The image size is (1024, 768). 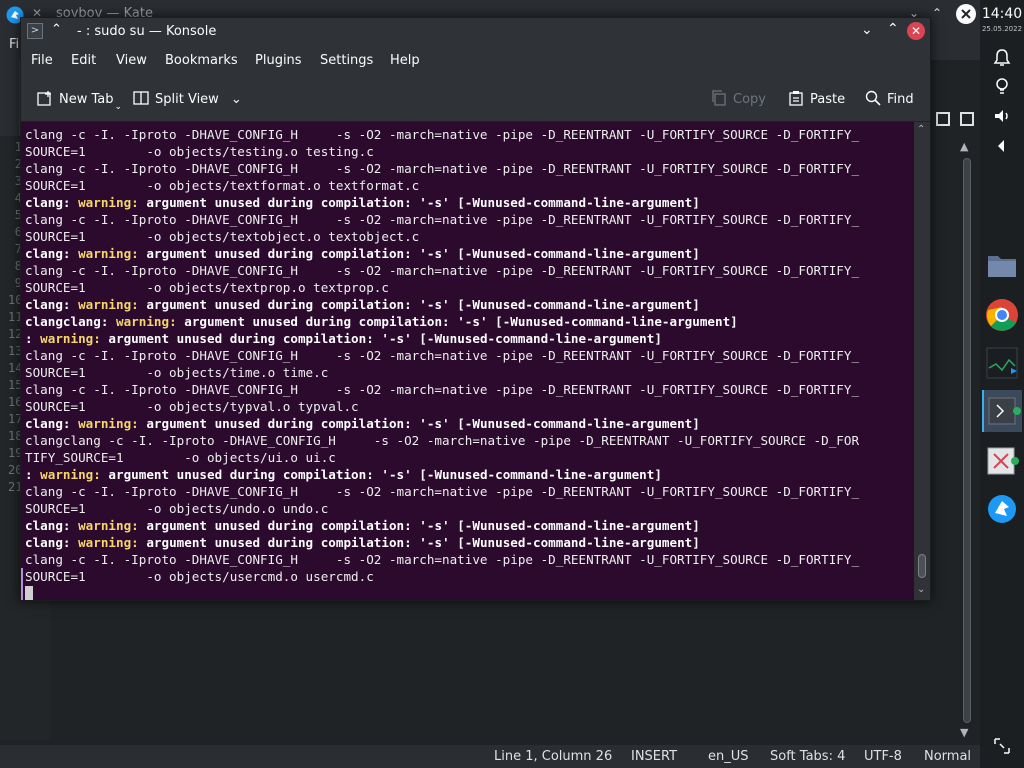 What do you see at coordinates (83, 60) in the screenshot?
I see `menu-edit: Edit` at bounding box center [83, 60].